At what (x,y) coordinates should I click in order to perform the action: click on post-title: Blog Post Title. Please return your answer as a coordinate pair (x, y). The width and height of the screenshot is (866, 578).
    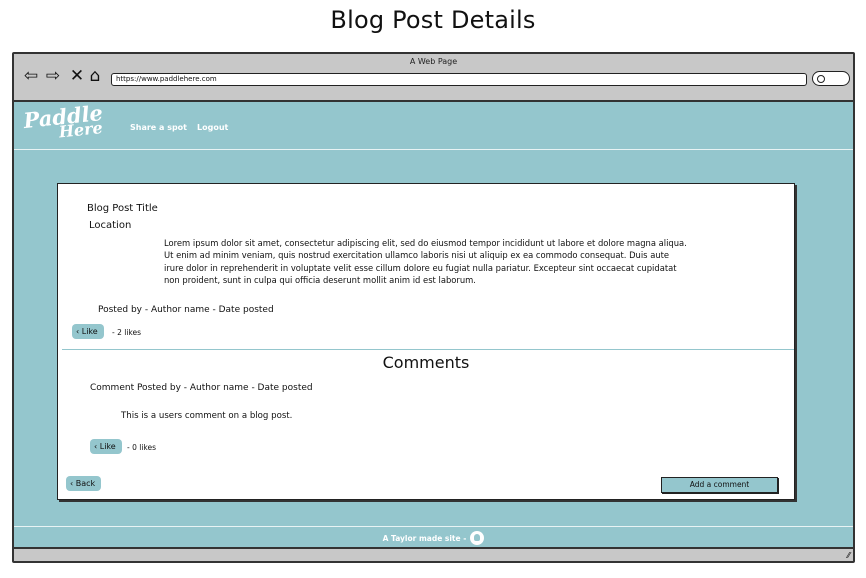
    Looking at the image, I should click on (122, 208).